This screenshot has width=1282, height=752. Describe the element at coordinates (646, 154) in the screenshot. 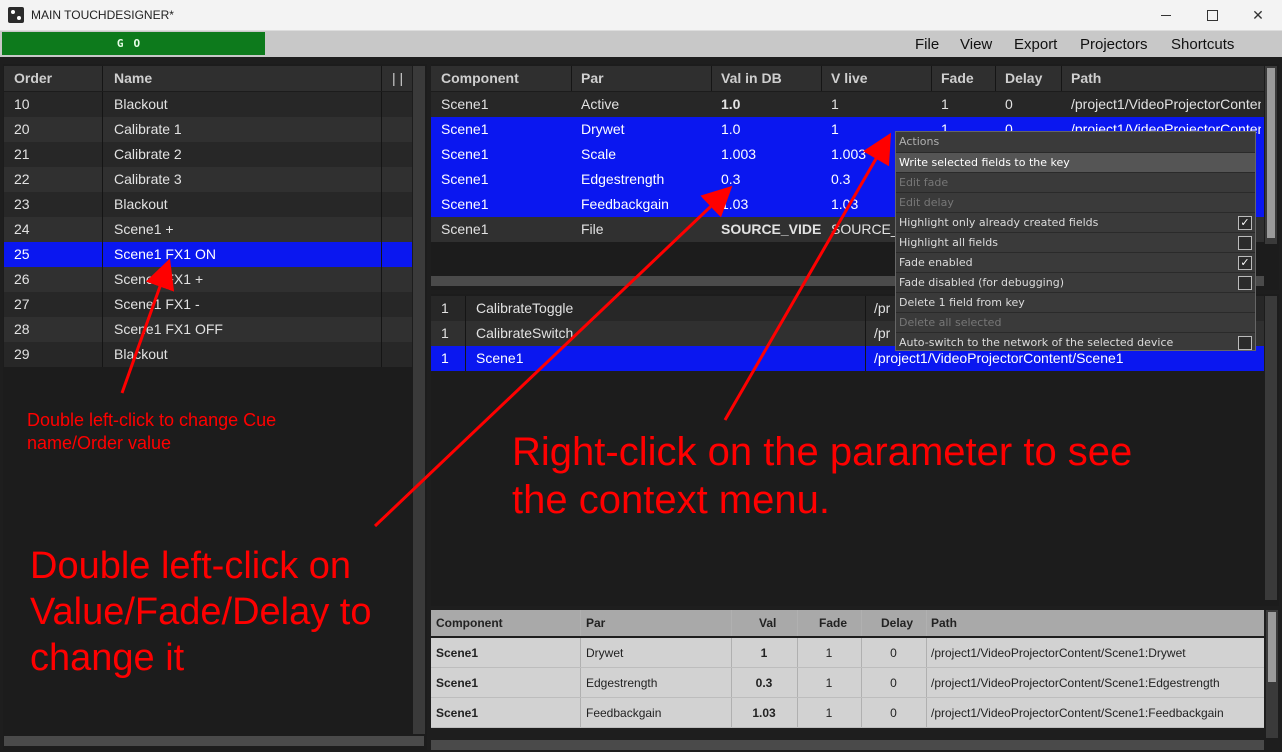

I see `param-par: Scale` at that location.